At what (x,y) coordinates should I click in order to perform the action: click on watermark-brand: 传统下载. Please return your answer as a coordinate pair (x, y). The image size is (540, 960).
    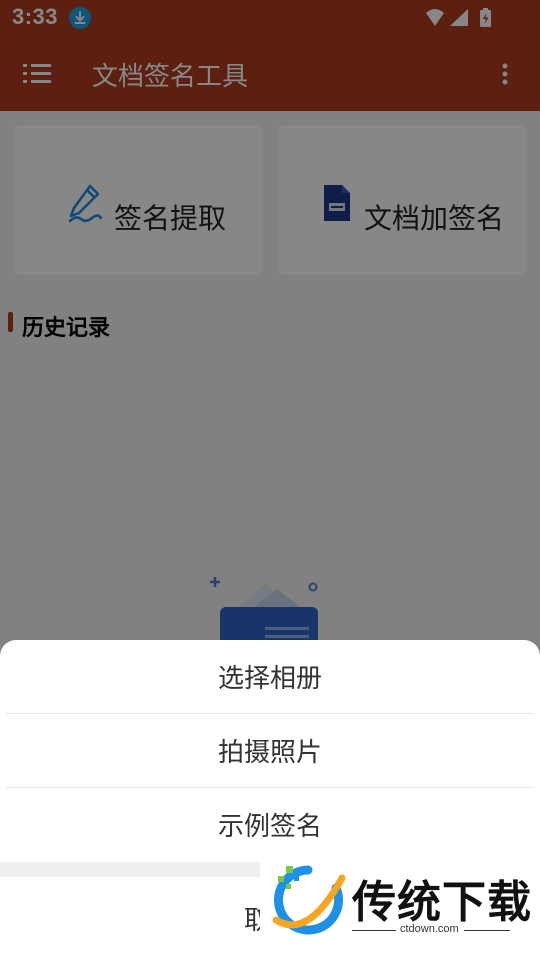
    Looking at the image, I should click on (442, 902).